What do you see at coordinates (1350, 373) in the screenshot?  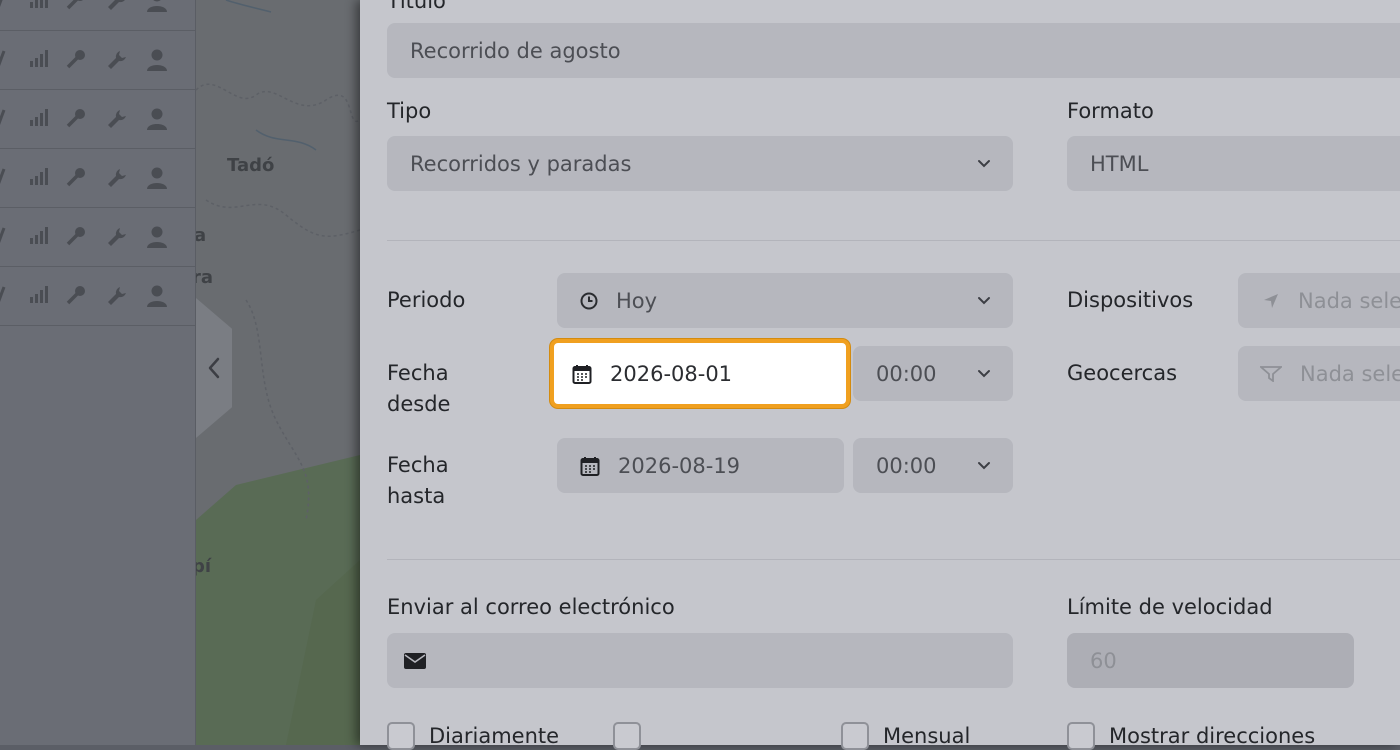 I see `geocercas-placeholder: Nada selec` at bounding box center [1350, 373].